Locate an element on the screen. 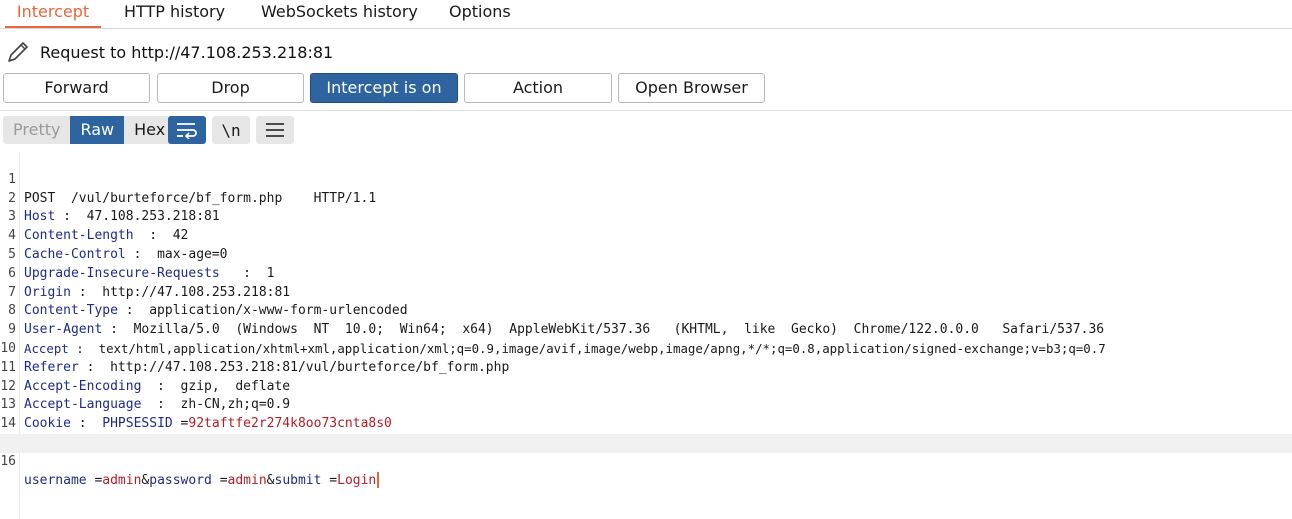  wrap-lines-icon is located at coordinates (187, 131).